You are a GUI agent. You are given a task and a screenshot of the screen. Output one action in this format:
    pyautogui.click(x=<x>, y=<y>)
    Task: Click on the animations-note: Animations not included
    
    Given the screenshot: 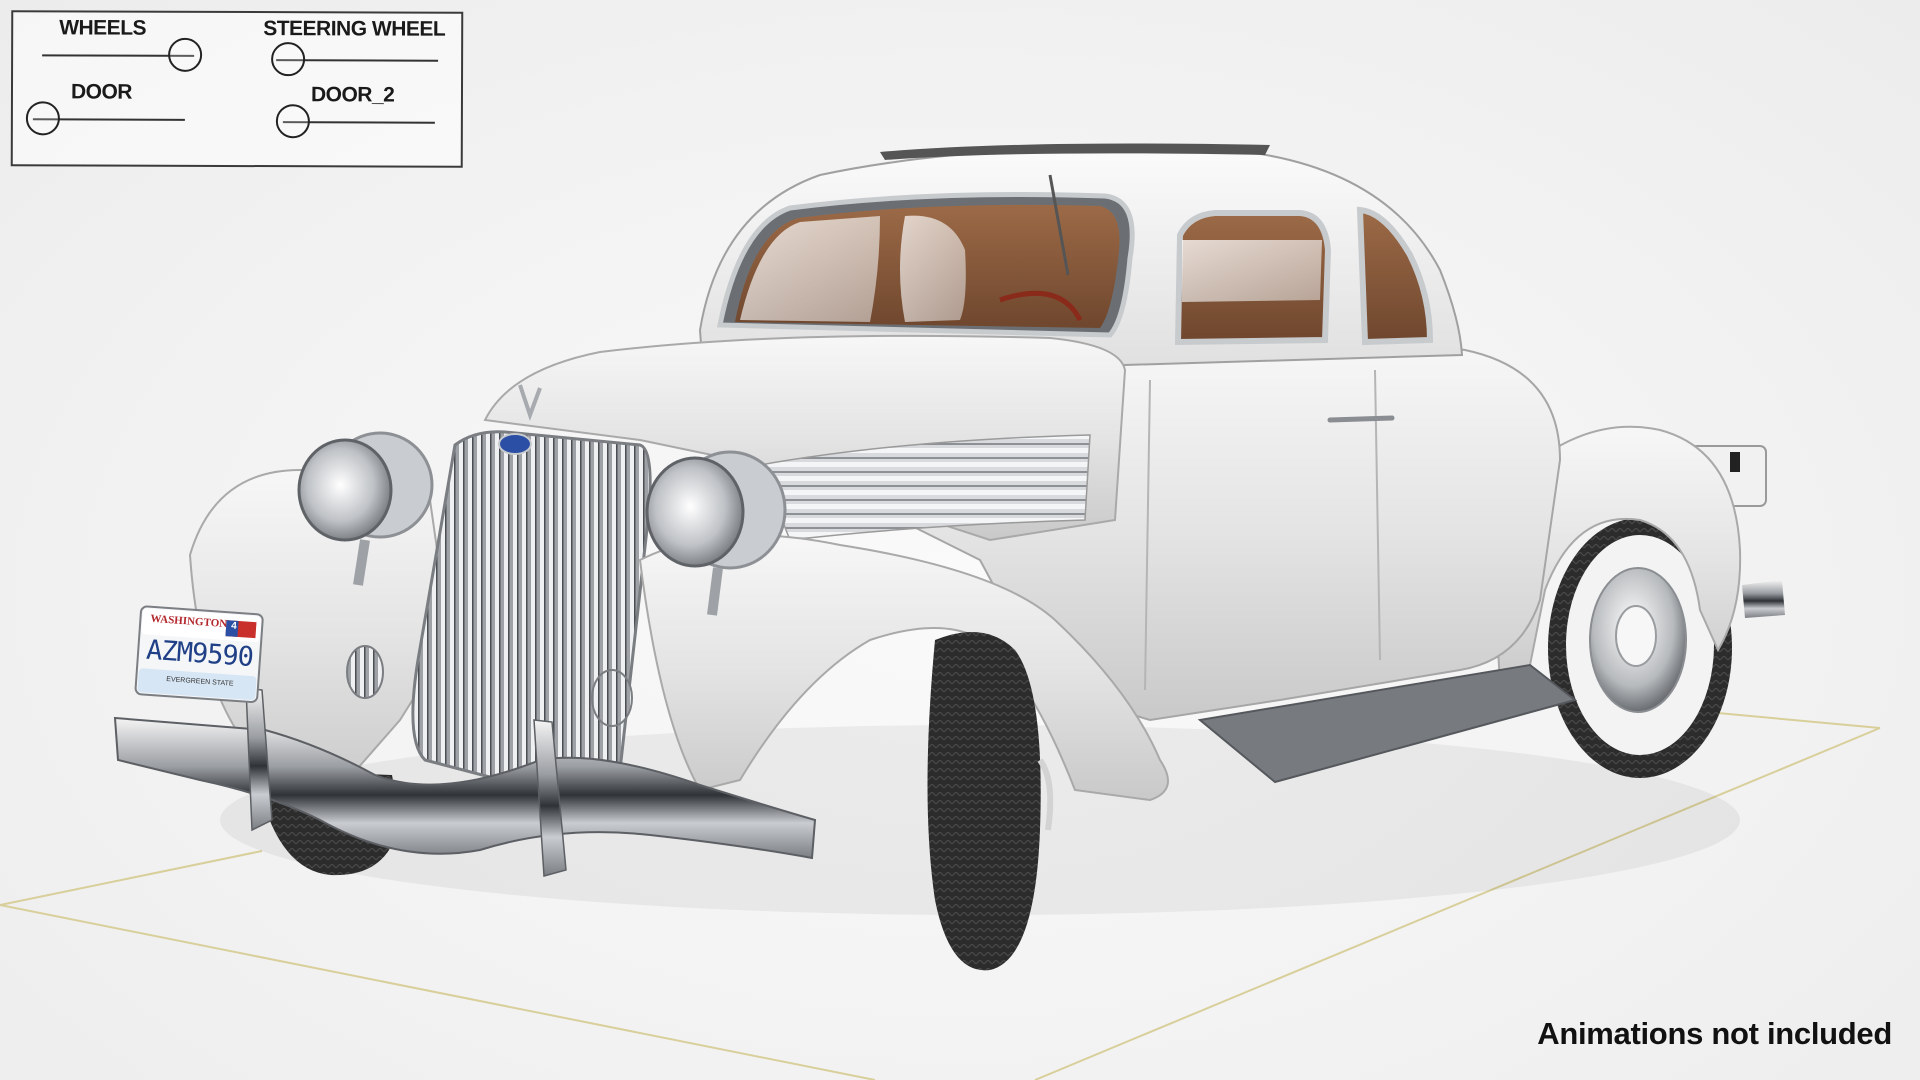 What is the action you would take?
    pyautogui.click(x=1714, y=1033)
    